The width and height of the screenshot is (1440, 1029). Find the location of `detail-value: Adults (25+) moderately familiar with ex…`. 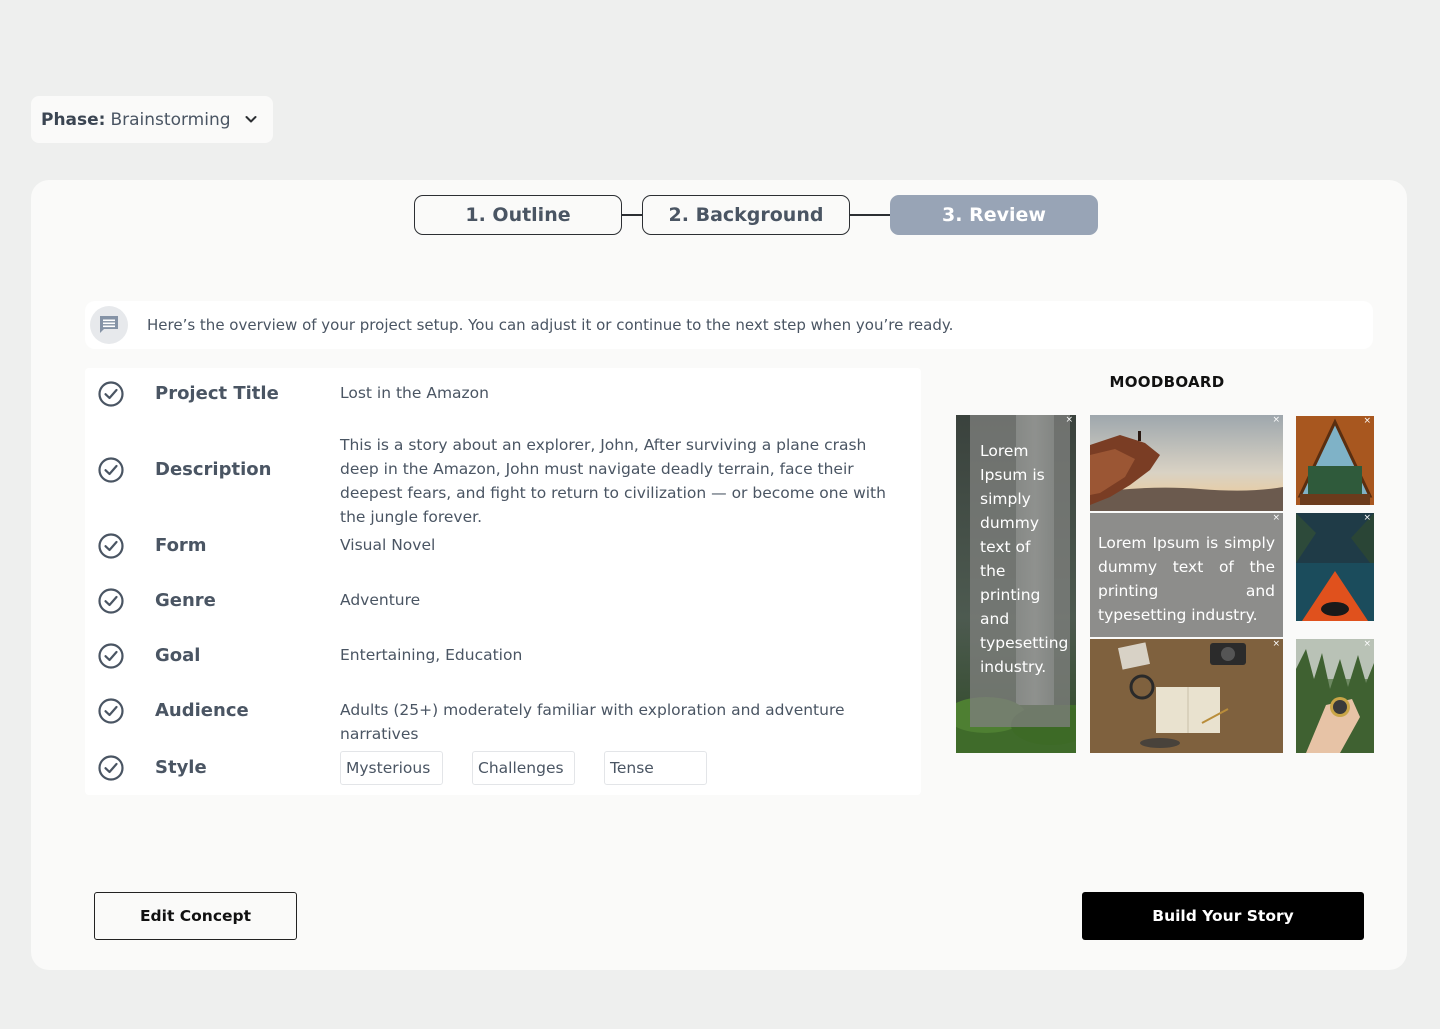

detail-value: Adults (25+) moderately familiar with ex… is located at coordinates (592, 722).